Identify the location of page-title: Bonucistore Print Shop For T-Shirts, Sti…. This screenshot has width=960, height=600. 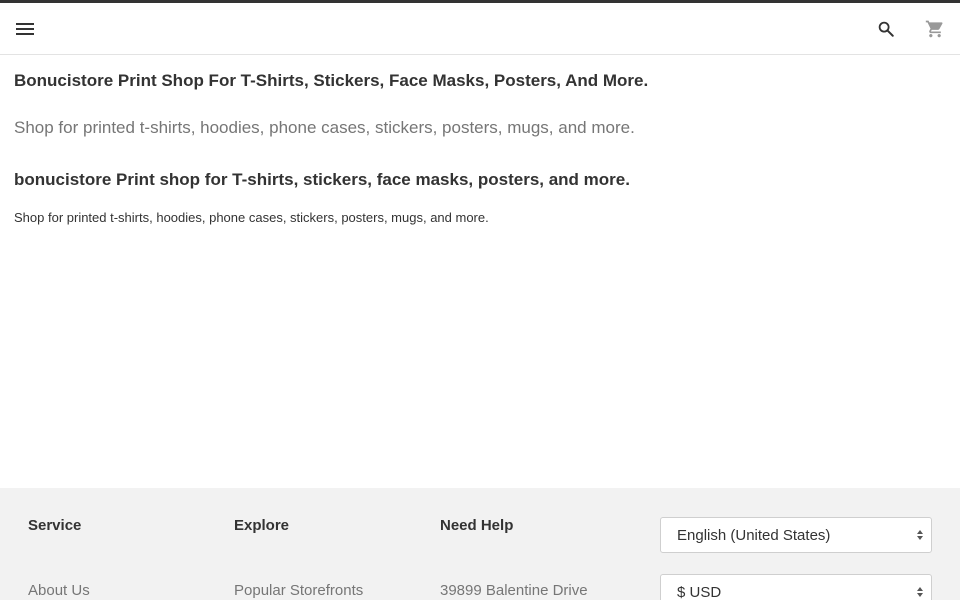
(331, 80).